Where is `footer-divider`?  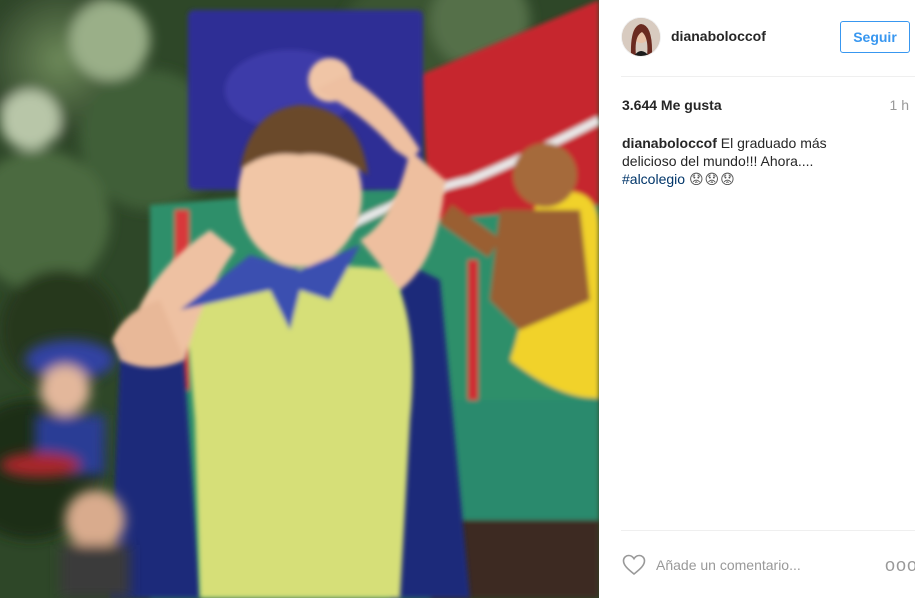 footer-divider is located at coordinates (768, 530).